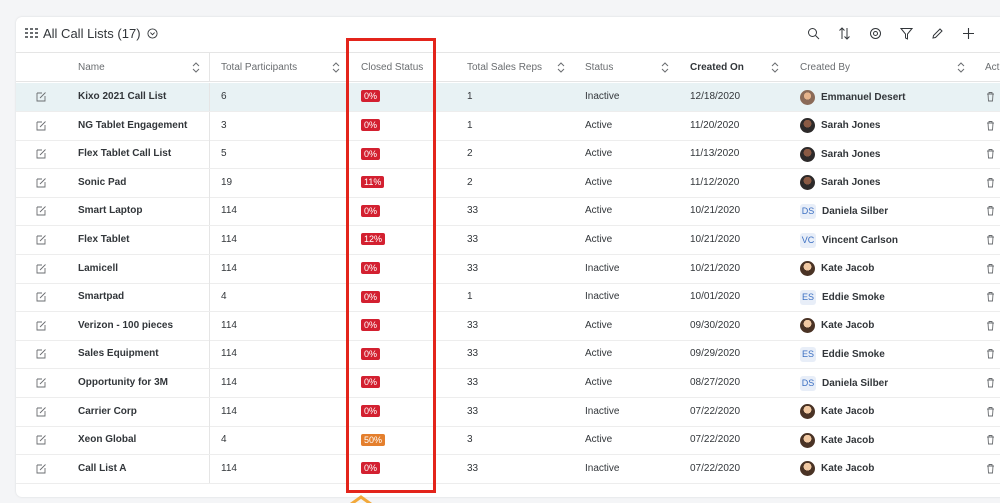 The image size is (1000, 503). I want to click on chevron-down-icon, so click(152, 33).